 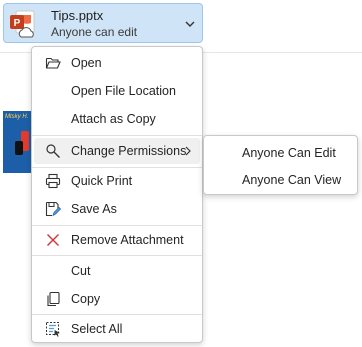 What do you see at coordinates (188, 151) in the screenshot?
I see `chevron-right-icon` at bounding box center [188, 151].